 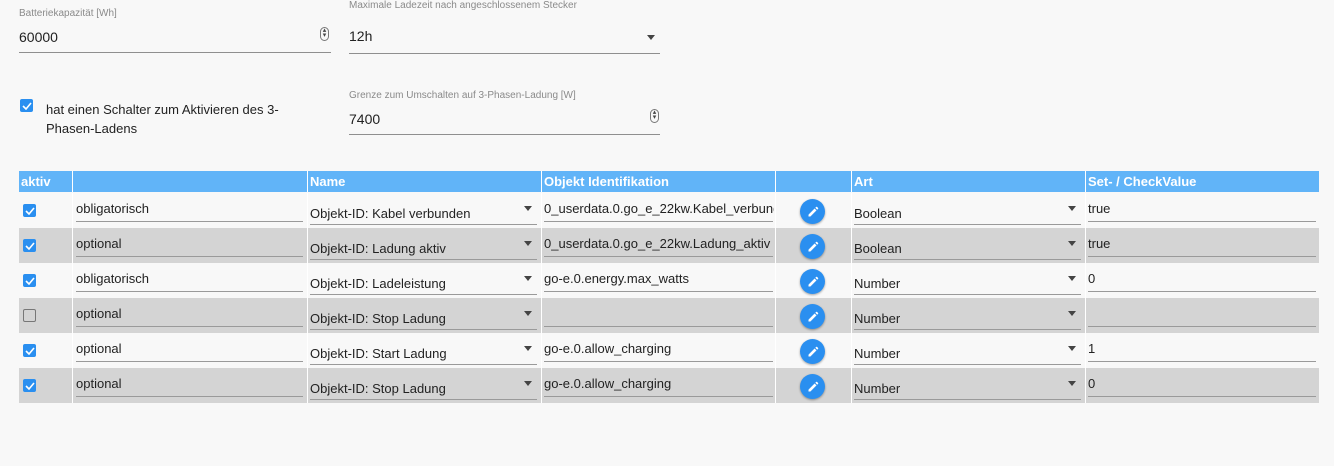 What do you see at coordinates (410, 213) in the screenshot?
I see `row-name-select: Objekt-ID: Kabel verbunden` at bounding box center [410, 213].